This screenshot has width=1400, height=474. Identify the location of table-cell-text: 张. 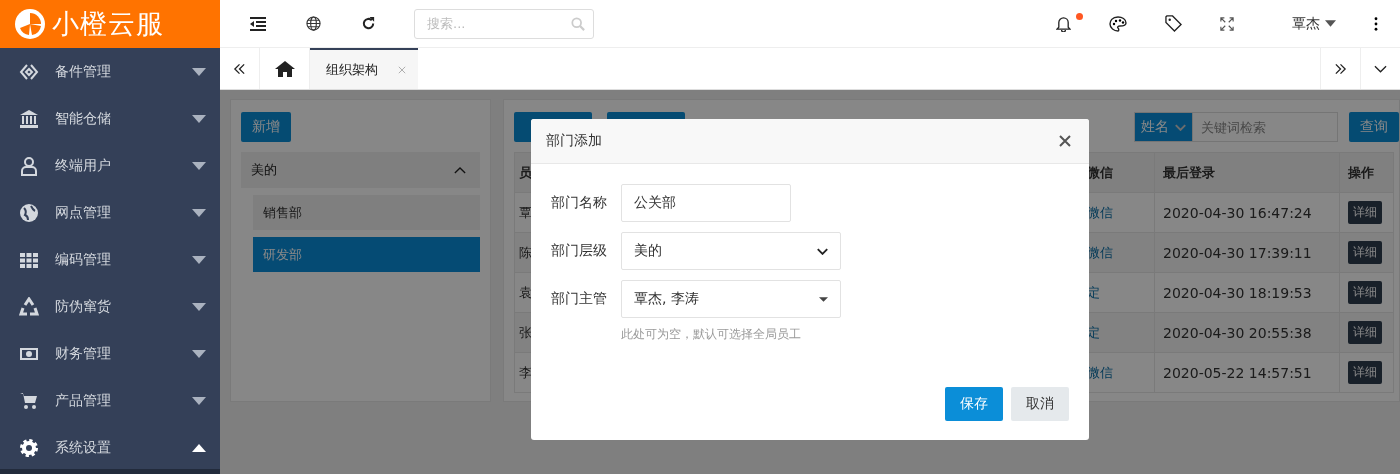
(525, 332).